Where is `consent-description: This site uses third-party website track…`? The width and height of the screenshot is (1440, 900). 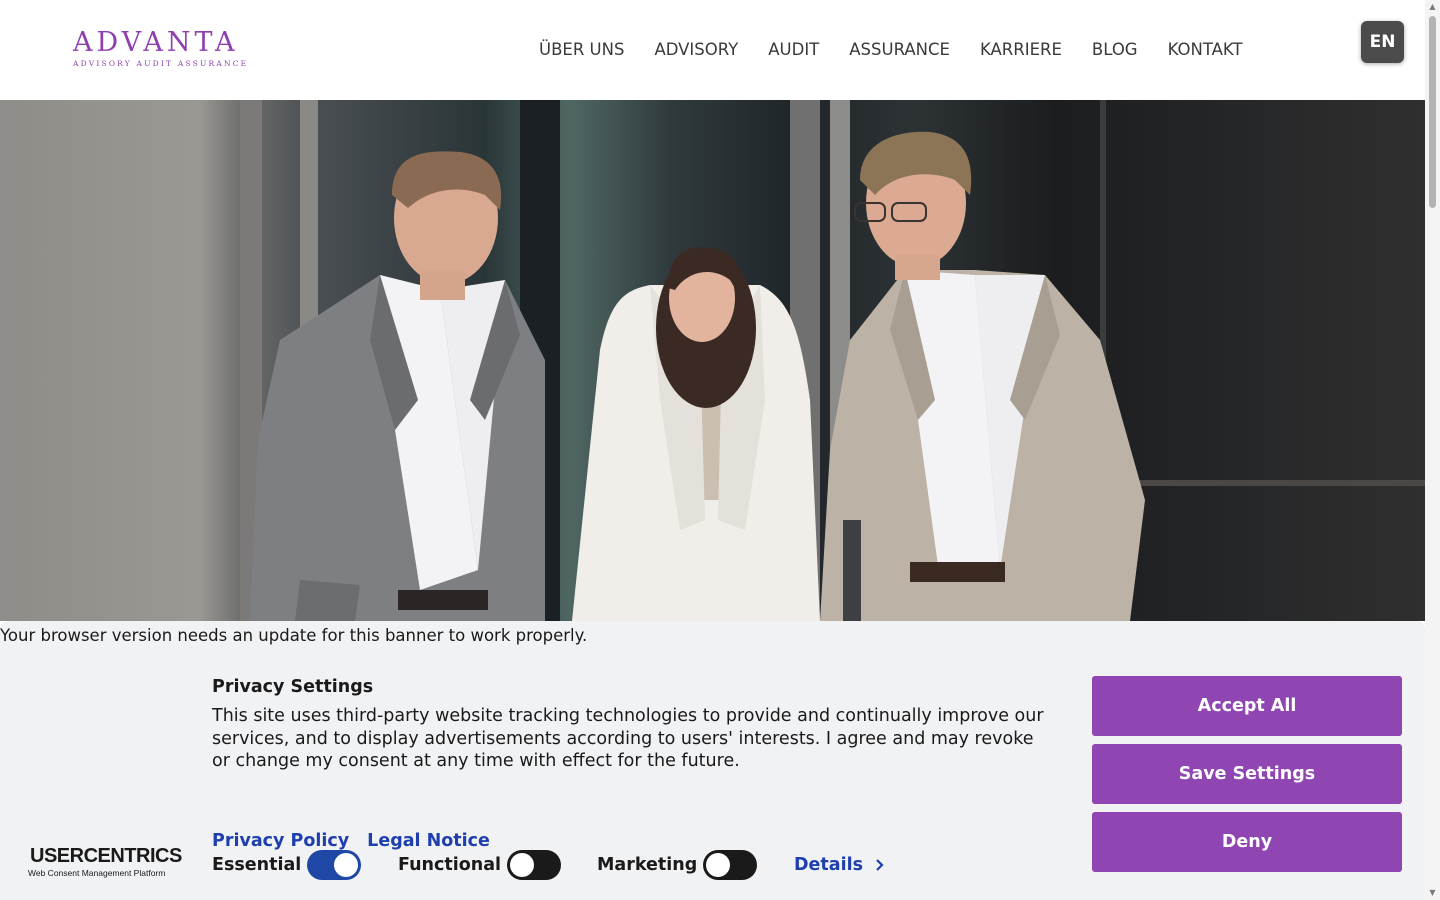 consent-description: This site uses third-party website track… is located at coordinates (628, 738).